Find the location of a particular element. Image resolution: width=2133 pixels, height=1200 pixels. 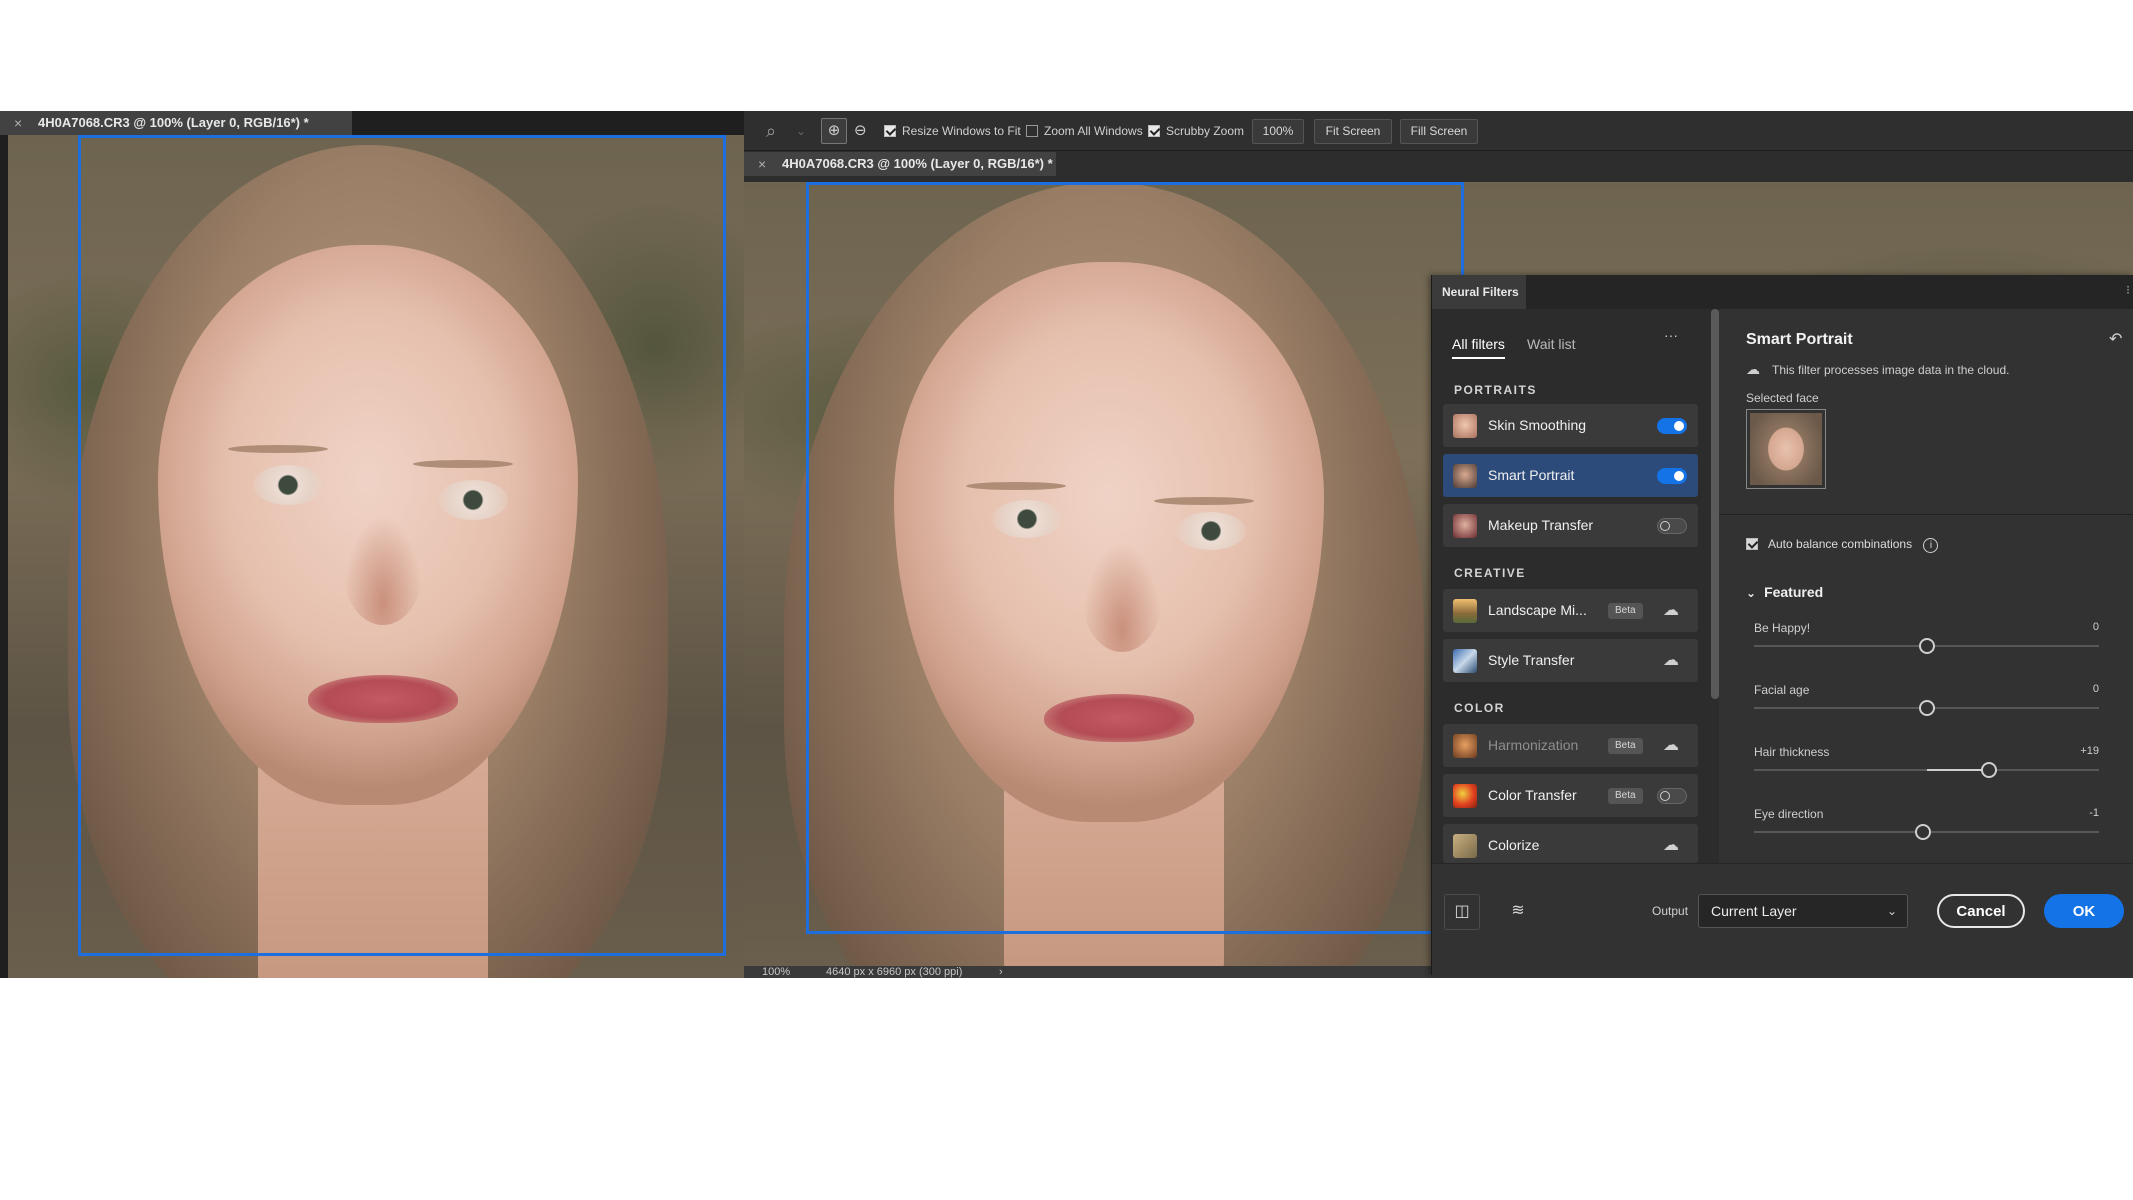

filter-label: Makeup Transfer is located at coordinates (1541, 525).